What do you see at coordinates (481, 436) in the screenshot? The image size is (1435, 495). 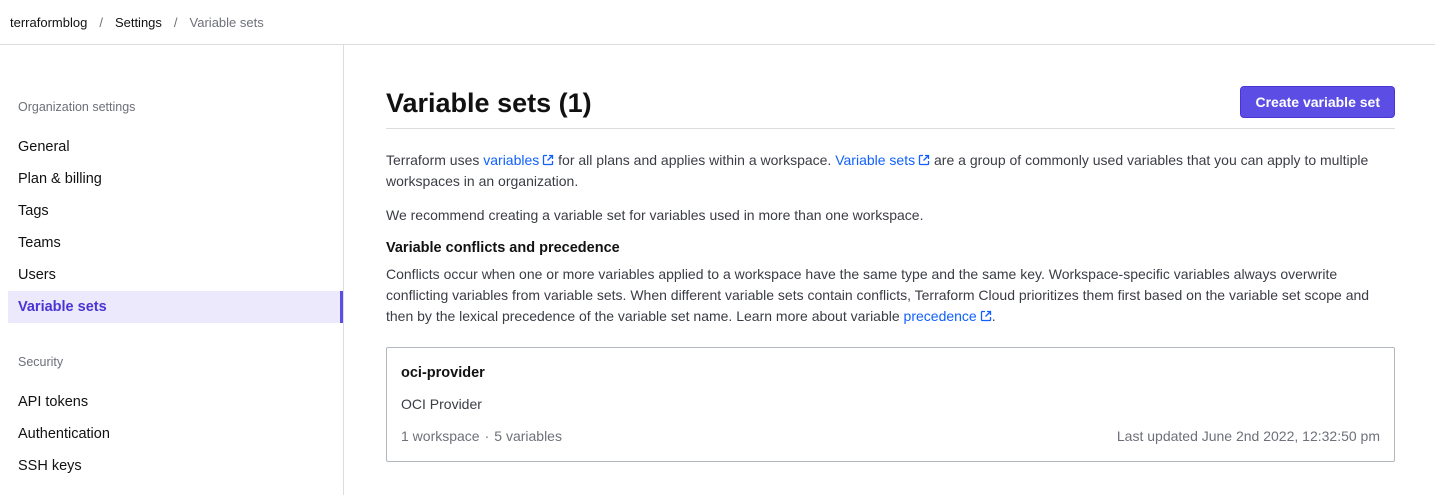 I see `variable-set-counts: 1 workspace · 5 variables` at bounding box center [481, 436].